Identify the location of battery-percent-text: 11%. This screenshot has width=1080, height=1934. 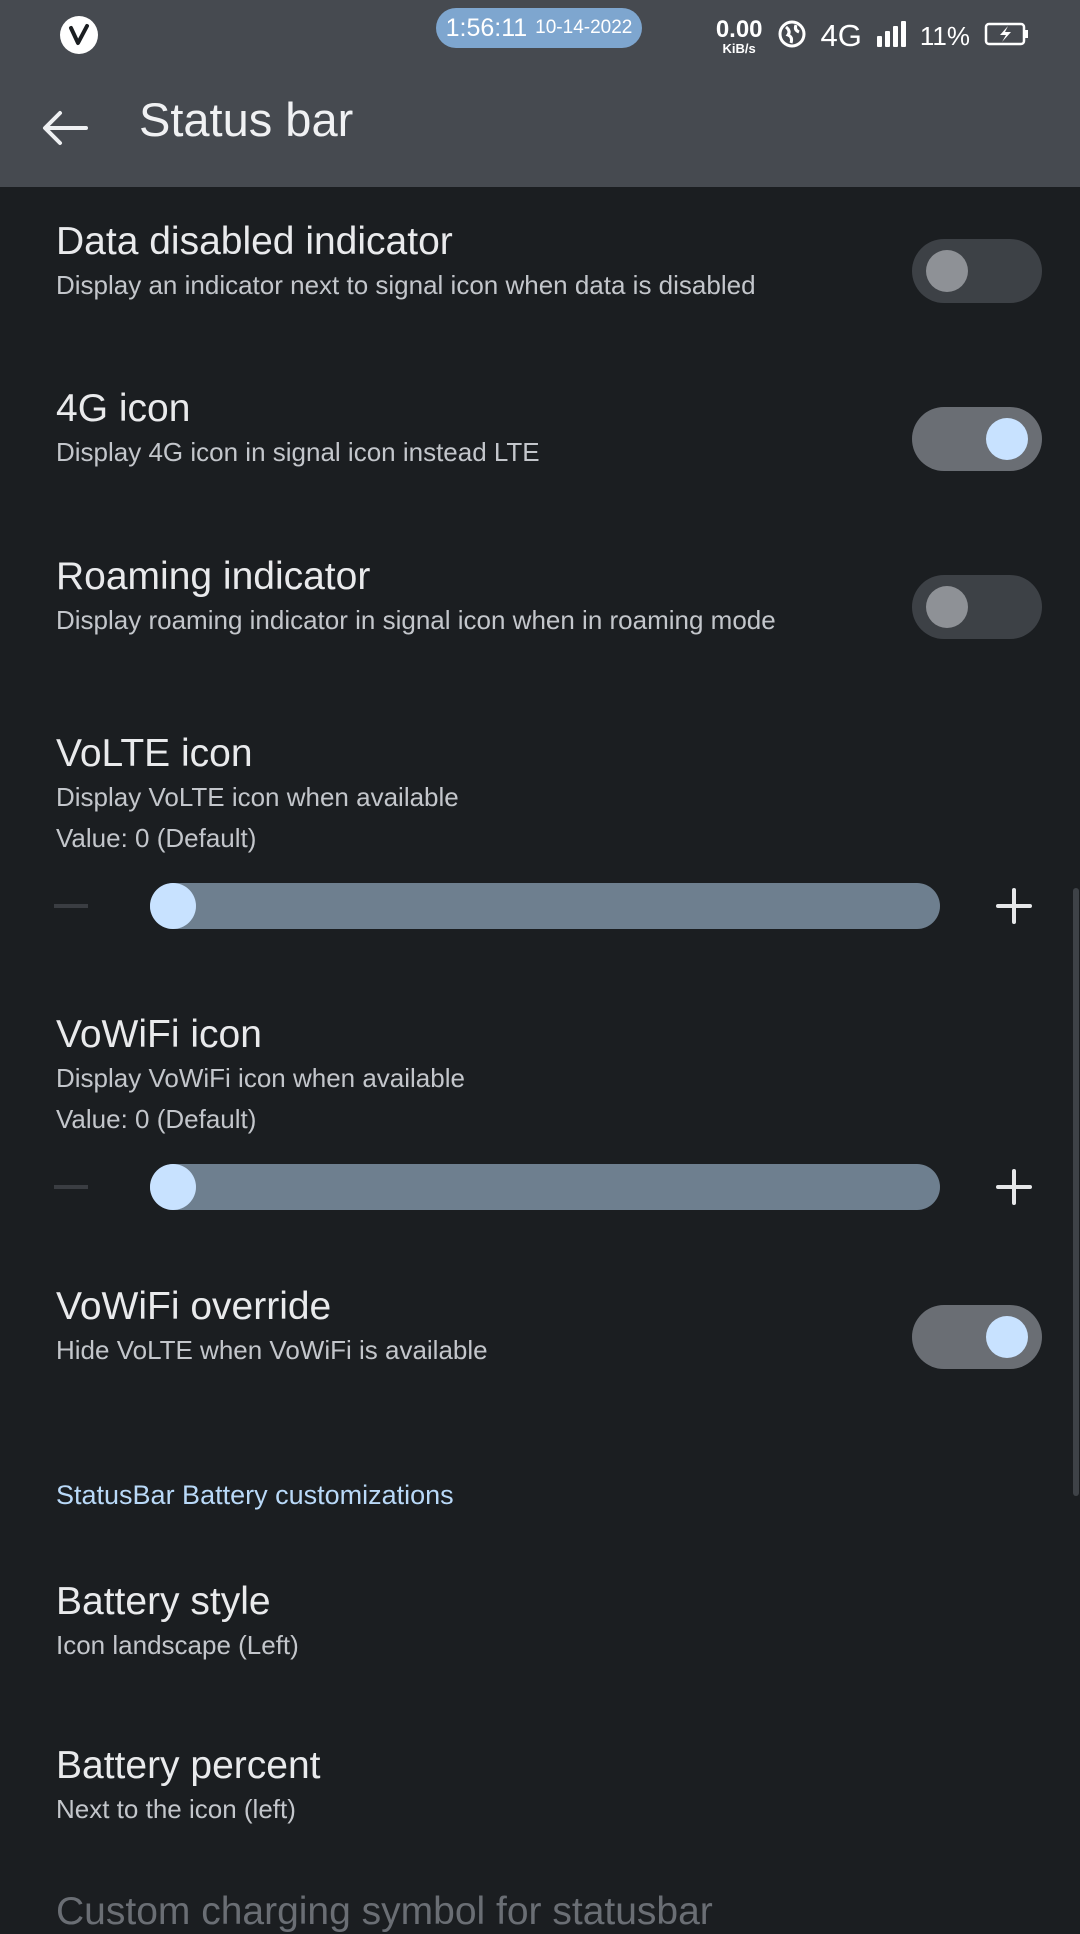
(944, 35).